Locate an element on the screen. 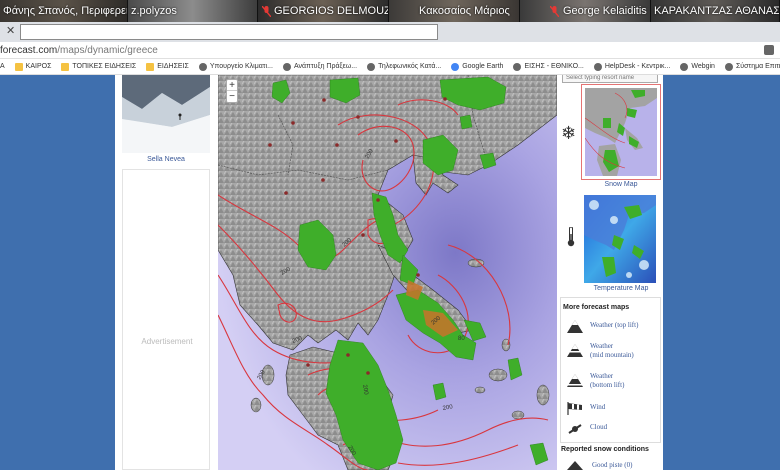  bookmark-item: ΕΙΔΗΣΕΙΣ is located at coordinates (167, 66).